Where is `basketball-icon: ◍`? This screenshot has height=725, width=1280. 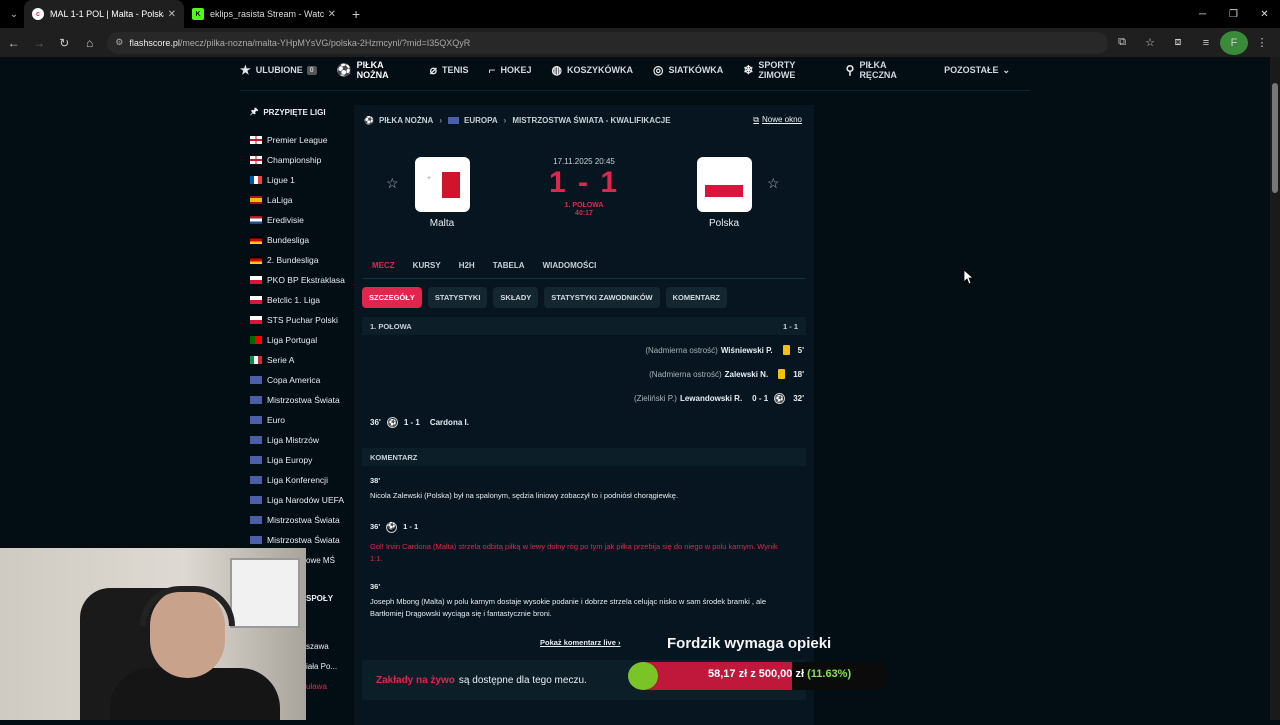
basketball-icon: ◍ is located at coordinates (556, 70).